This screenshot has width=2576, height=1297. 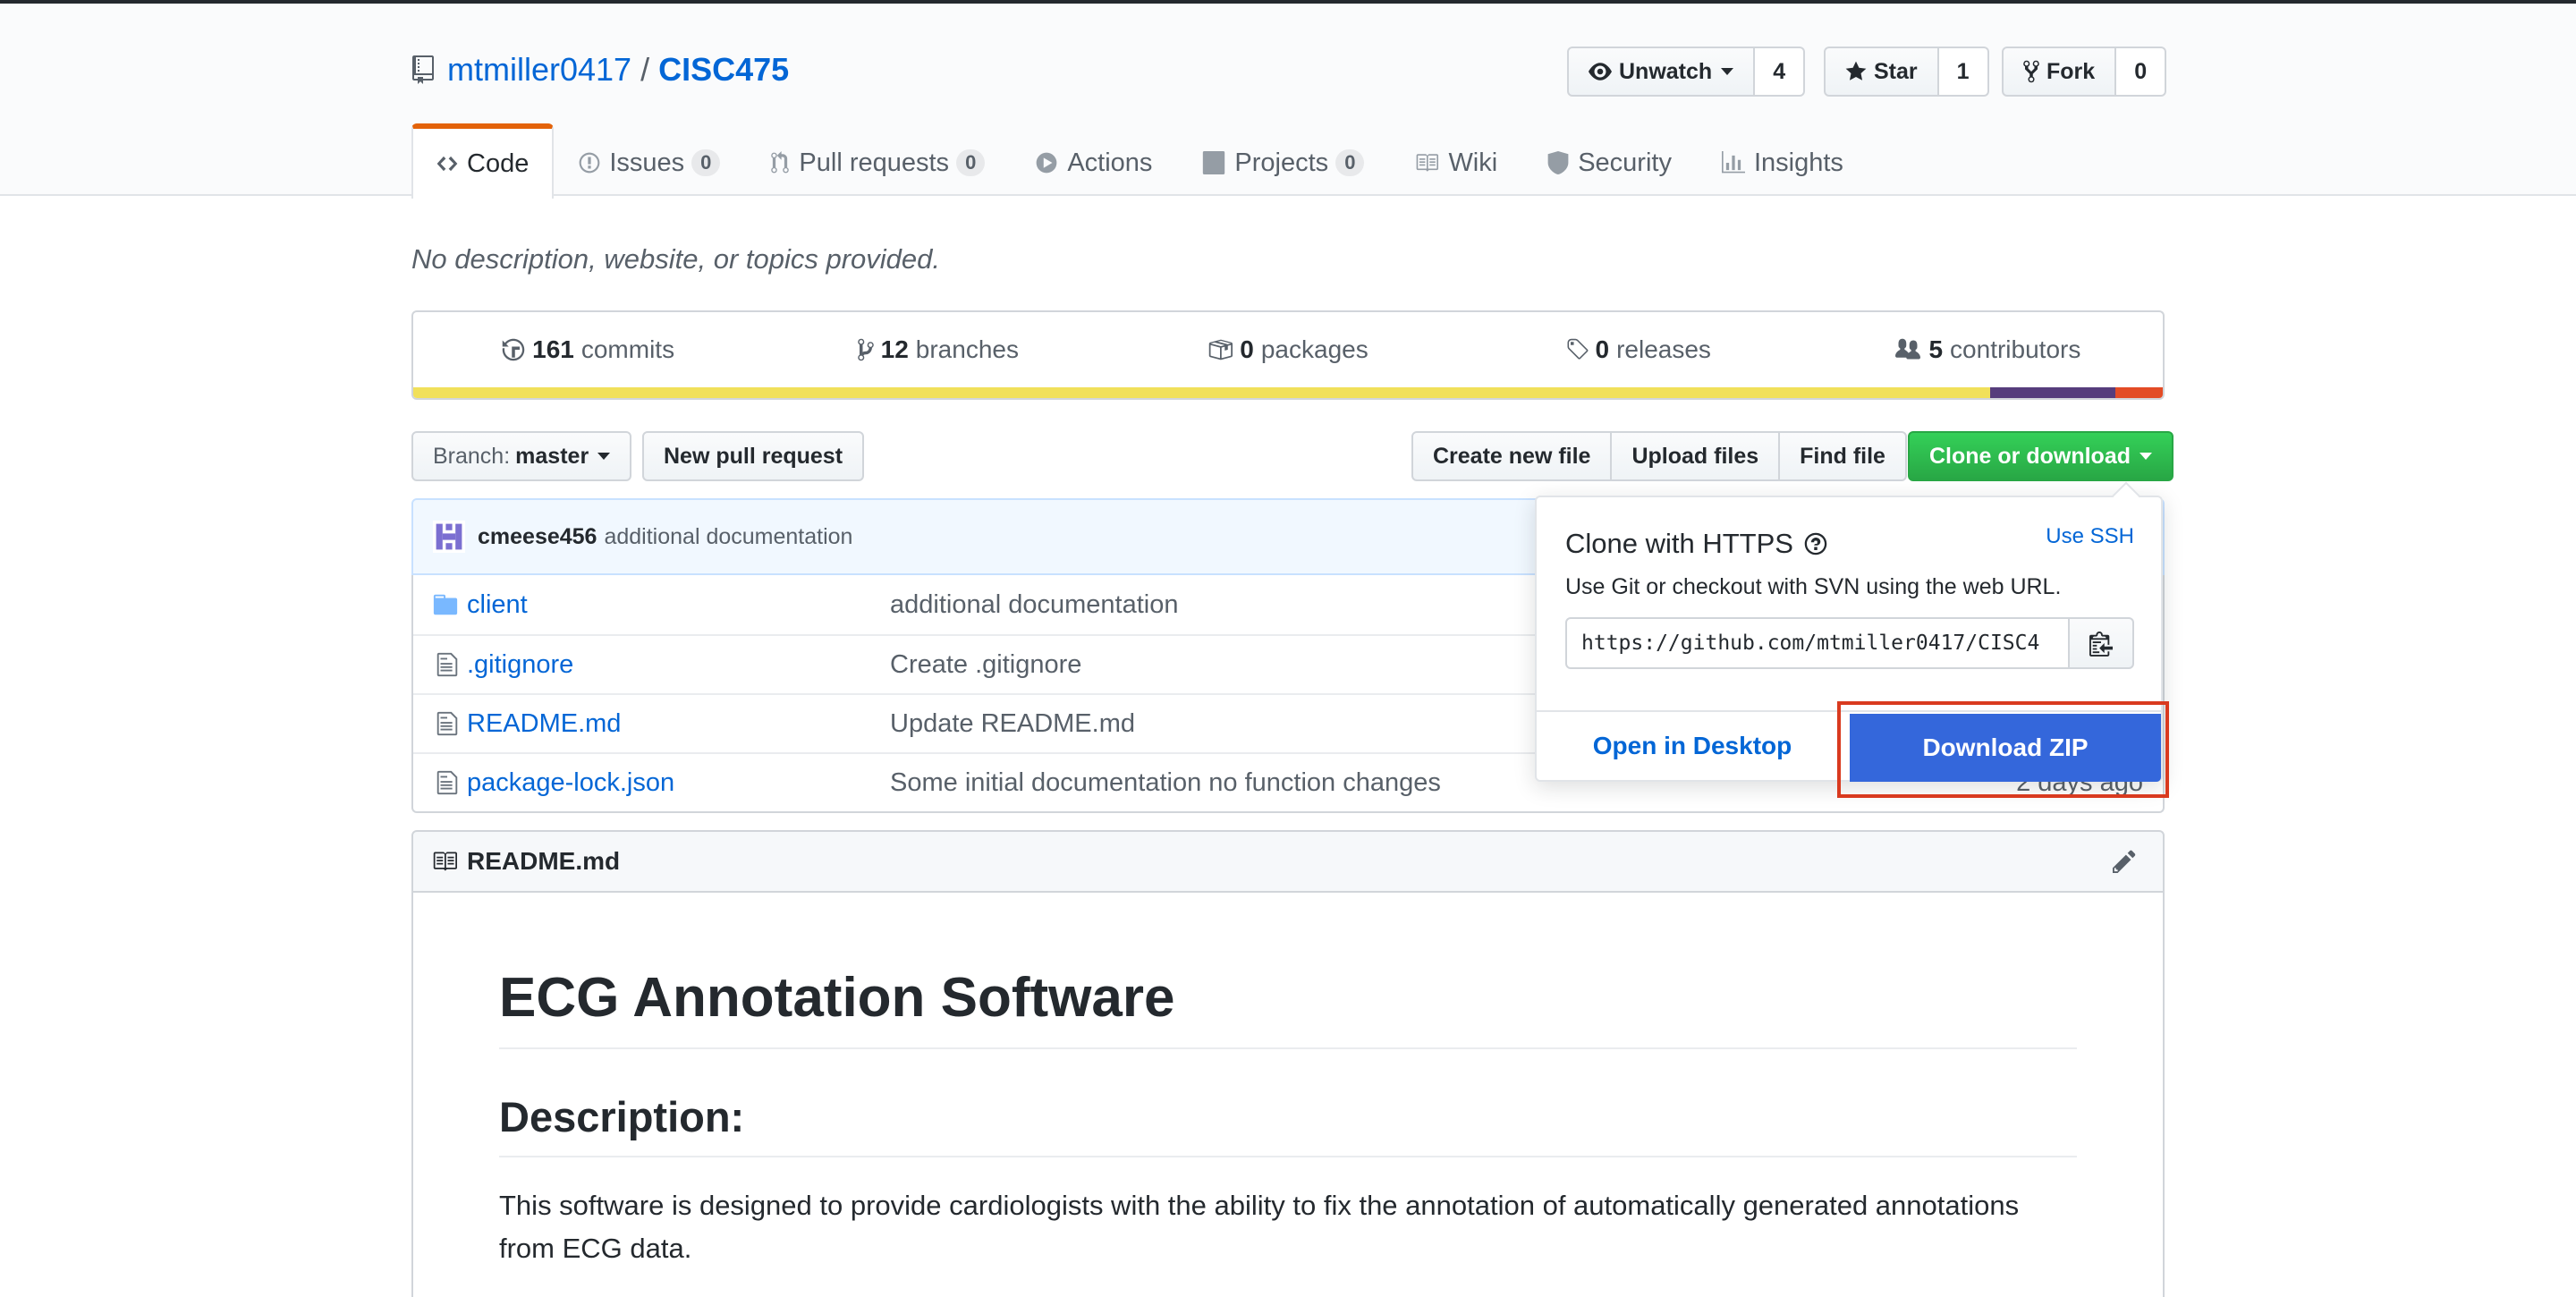 I want to click on contributors-label: contributors, so click(x=2015, y=349).